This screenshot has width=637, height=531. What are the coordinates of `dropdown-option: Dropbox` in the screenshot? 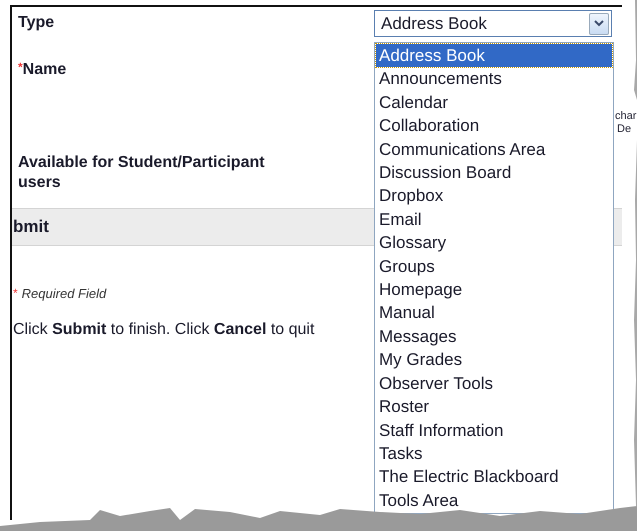 It's located at (494, 196).